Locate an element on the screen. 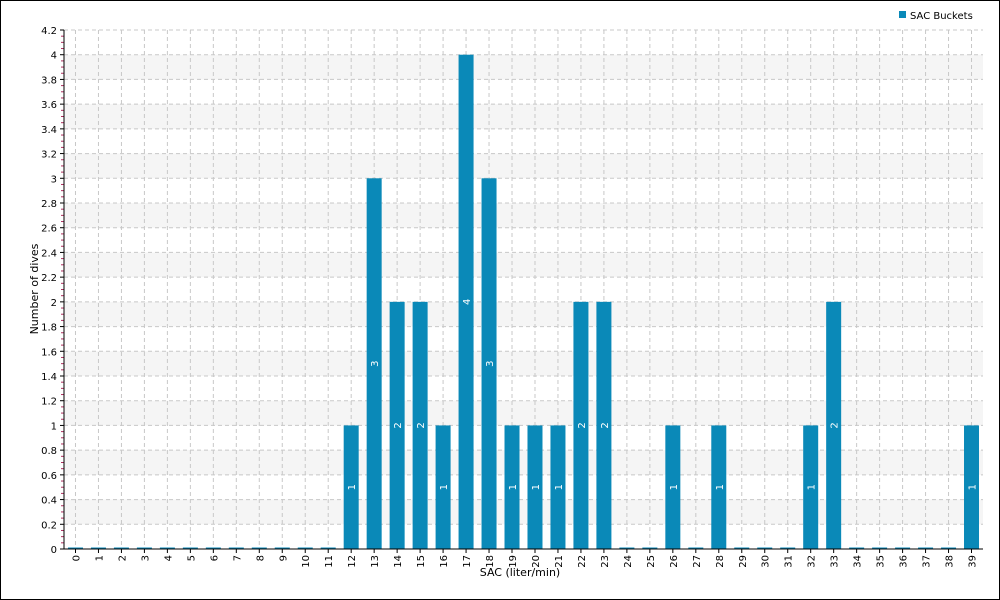  y-tick-label: 0 is located at coordinates (54, 550).